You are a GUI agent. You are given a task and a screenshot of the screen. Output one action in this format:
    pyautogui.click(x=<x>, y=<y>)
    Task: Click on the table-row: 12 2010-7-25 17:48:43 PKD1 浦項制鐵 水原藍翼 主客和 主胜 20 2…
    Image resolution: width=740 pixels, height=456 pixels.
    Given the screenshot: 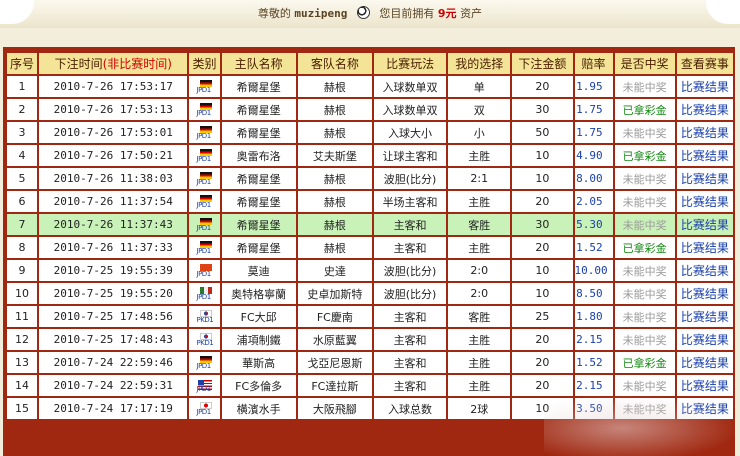 What is the action you would take?
    pyautogui.click(x=370, y=339)
    